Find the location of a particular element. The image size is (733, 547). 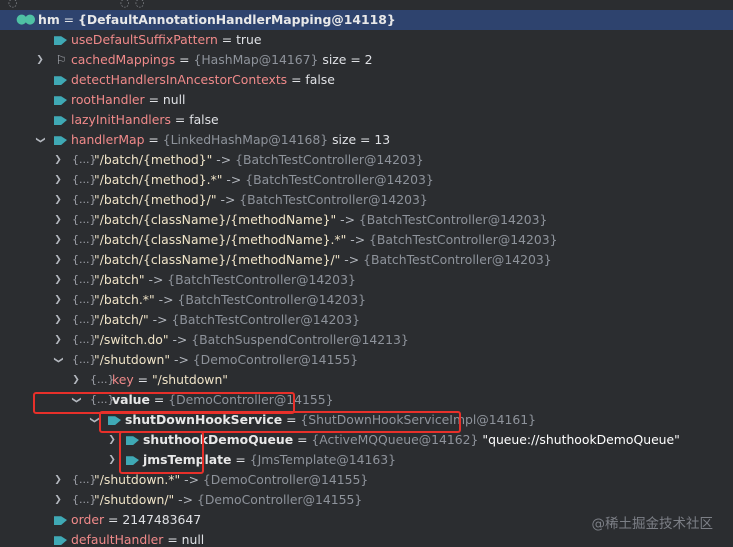

variable-value: 2147483647 is located at coordinates (162, 519).